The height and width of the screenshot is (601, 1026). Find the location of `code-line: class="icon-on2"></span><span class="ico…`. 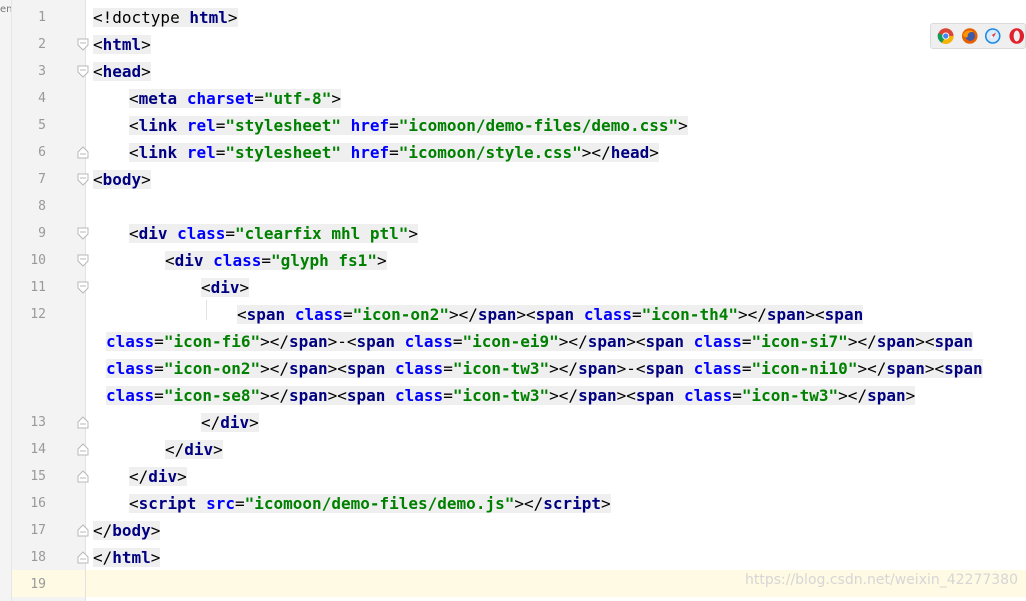

code-line: class="icon-on2"></span><span class="ico… is located at coordinates (544, 368).